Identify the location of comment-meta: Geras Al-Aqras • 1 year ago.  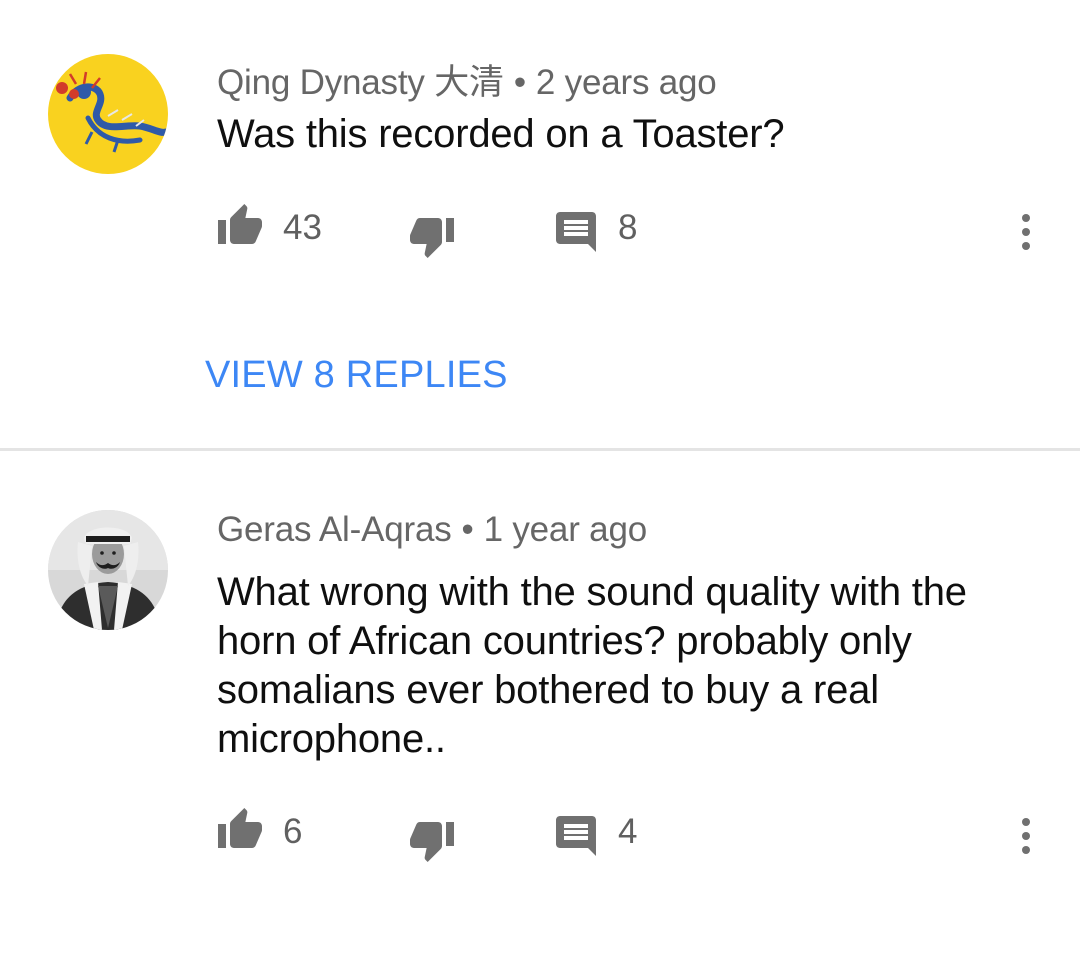
(432, 530).